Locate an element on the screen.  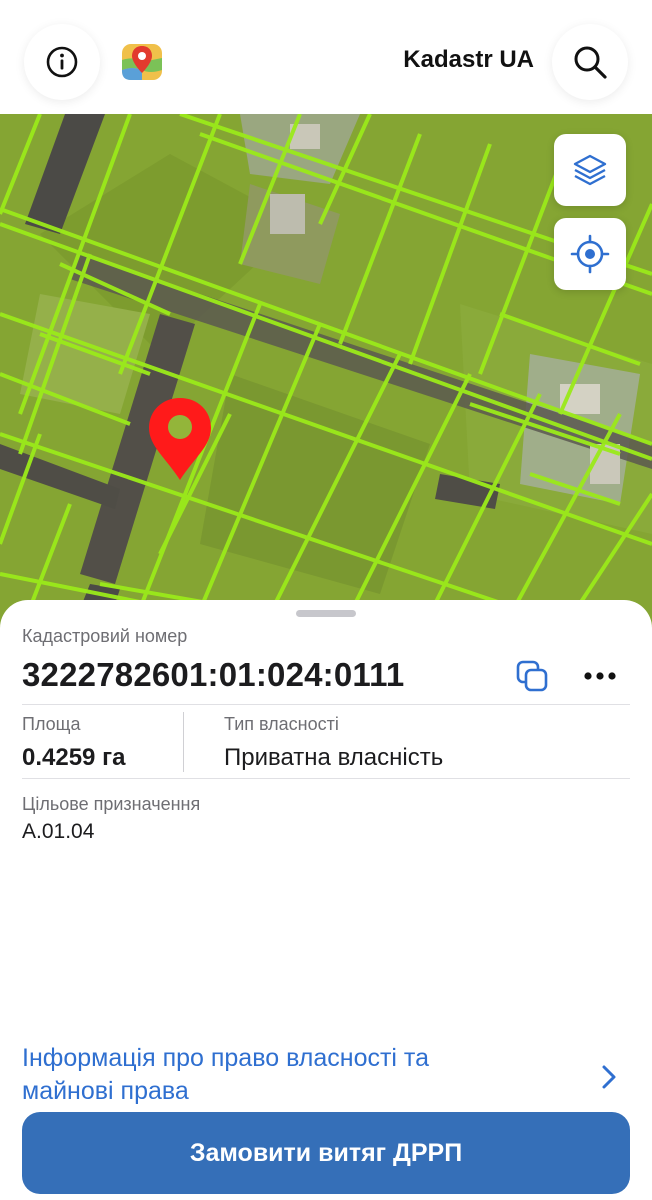
search-icon is located at coordinates (590, 62).